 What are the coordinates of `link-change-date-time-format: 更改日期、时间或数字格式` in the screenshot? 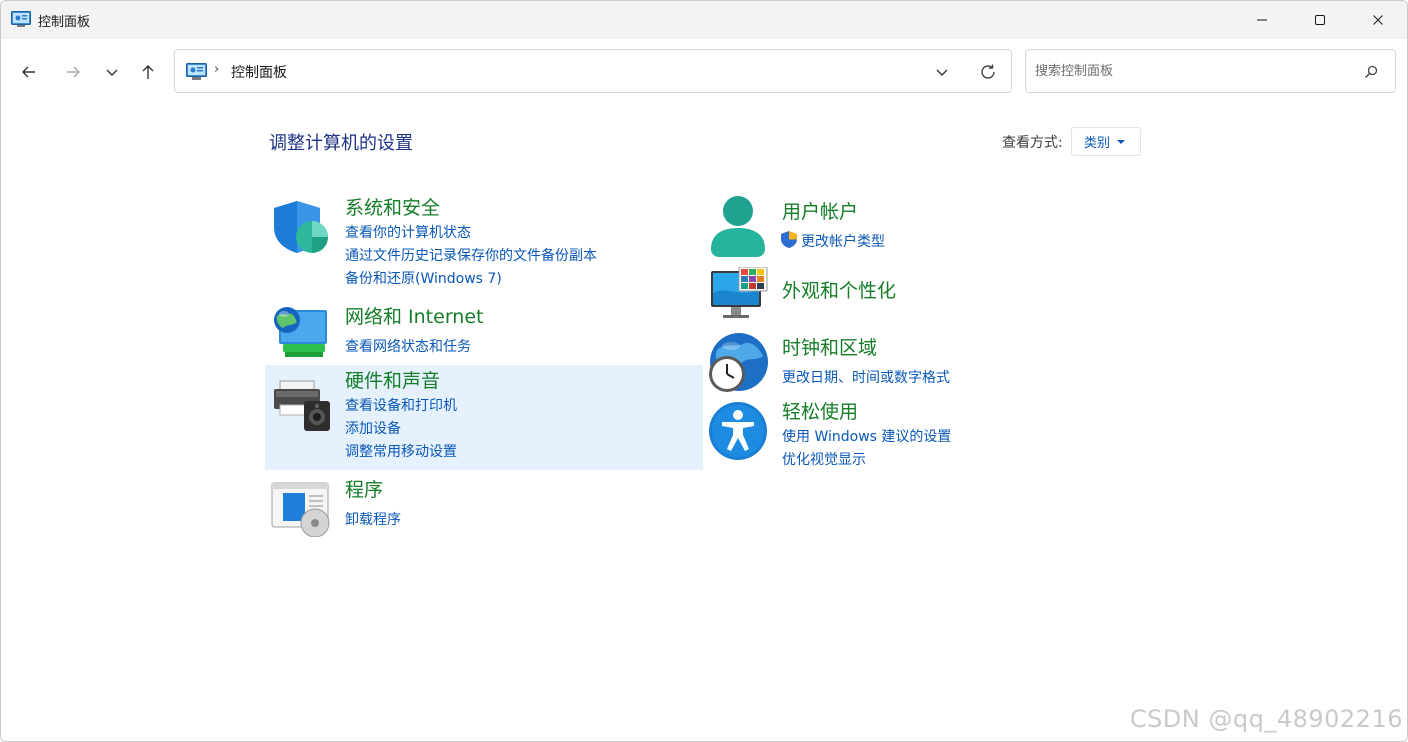 It's located at (866, 377).